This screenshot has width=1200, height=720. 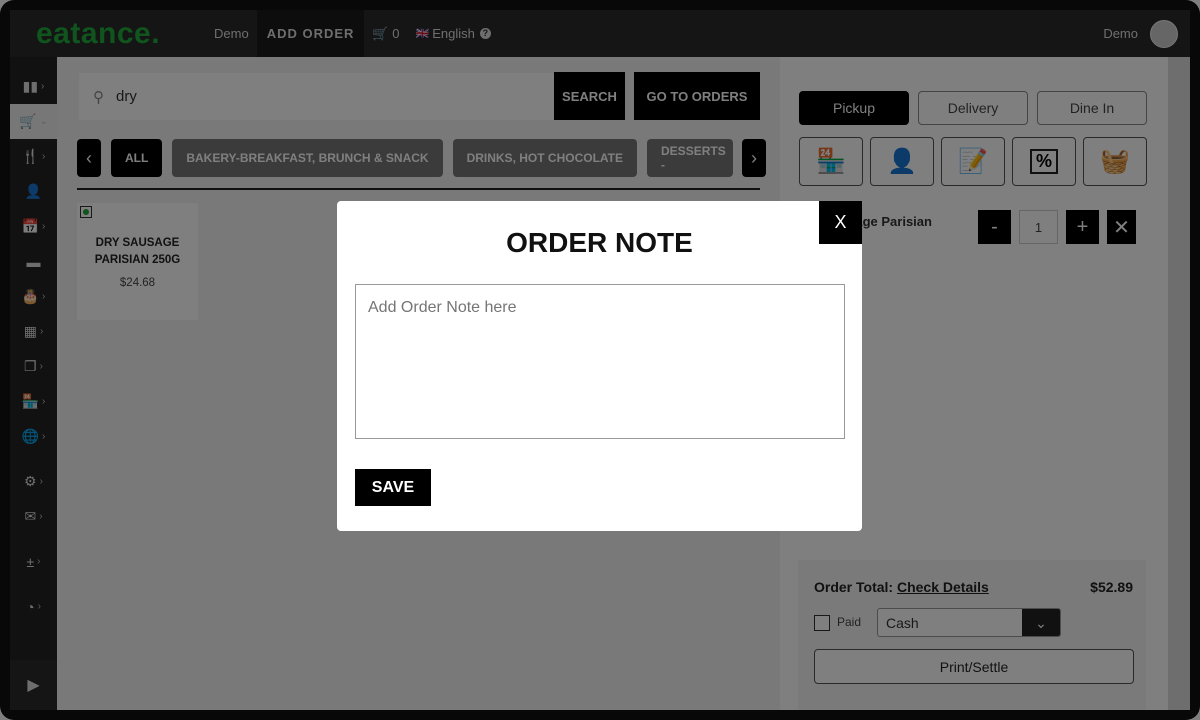 What do you see at coordinates (393, 487) in the screenshot?
I see `save-button: SAVE` at bounding box center [393, 487].